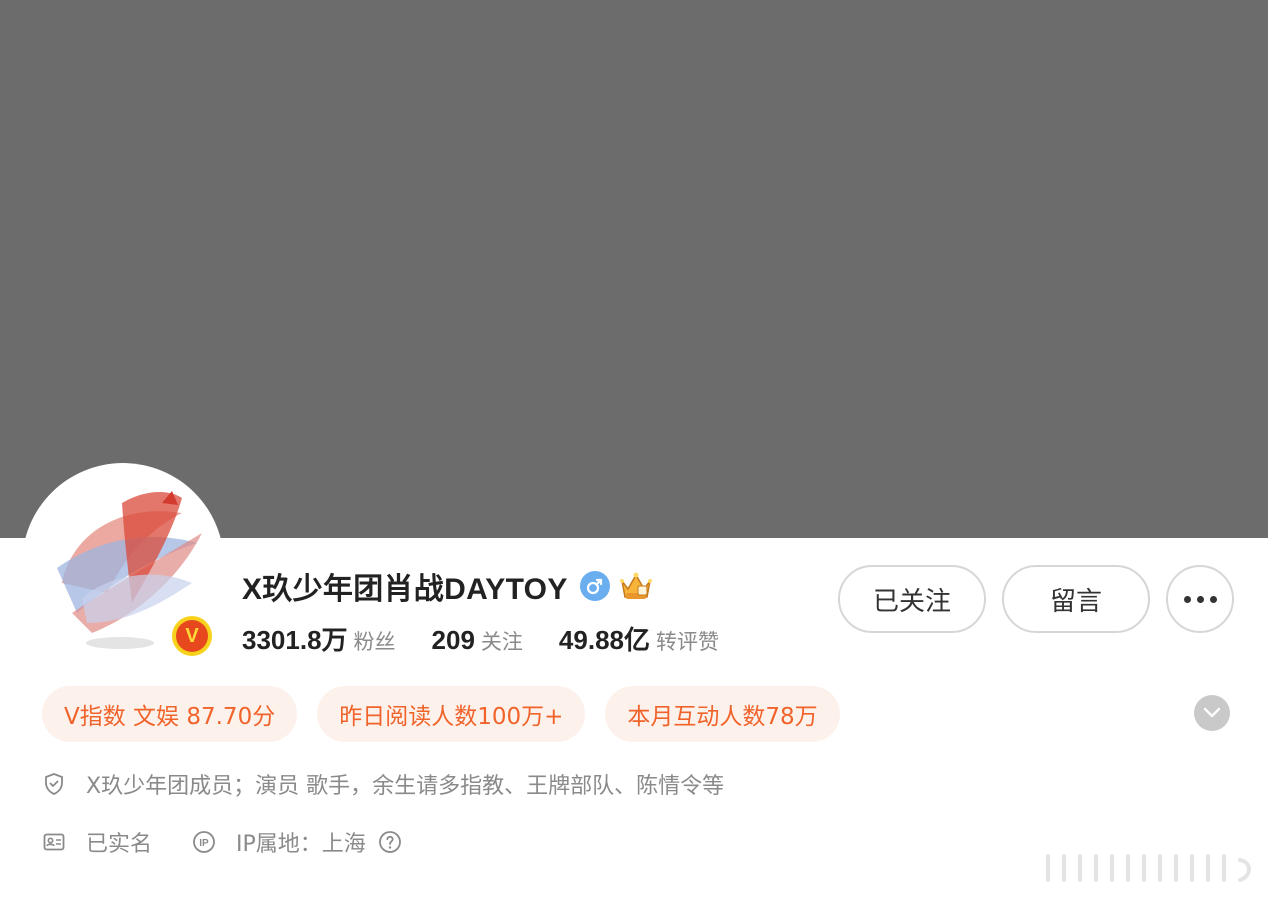 The width and height of the screenshot is (1268, 900). What do you see at coordinates (222, 842) in the screenshot?
I see `meta-row: 已实名 IP IP属地：上海` at bounding box center [222, 842].